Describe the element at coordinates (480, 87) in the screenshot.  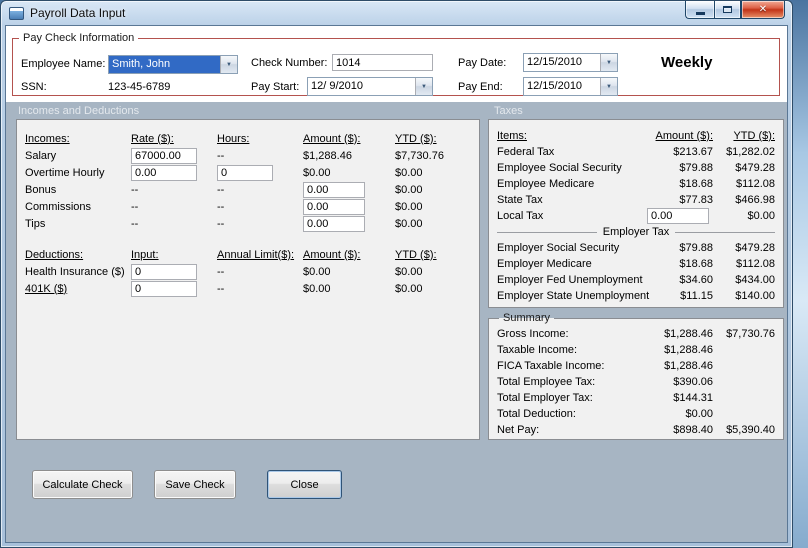
I see `pay-end-label: Pay End:` at that location.